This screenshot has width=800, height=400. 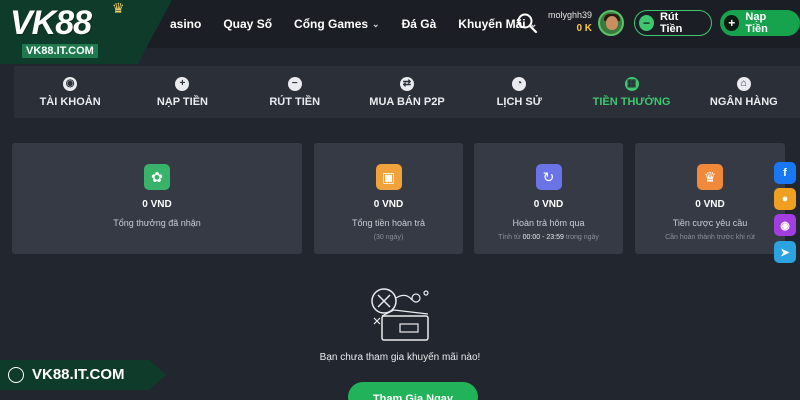 I want to click on nav-item-games: Cổng Games ⌄, so click(x=337, y=24).